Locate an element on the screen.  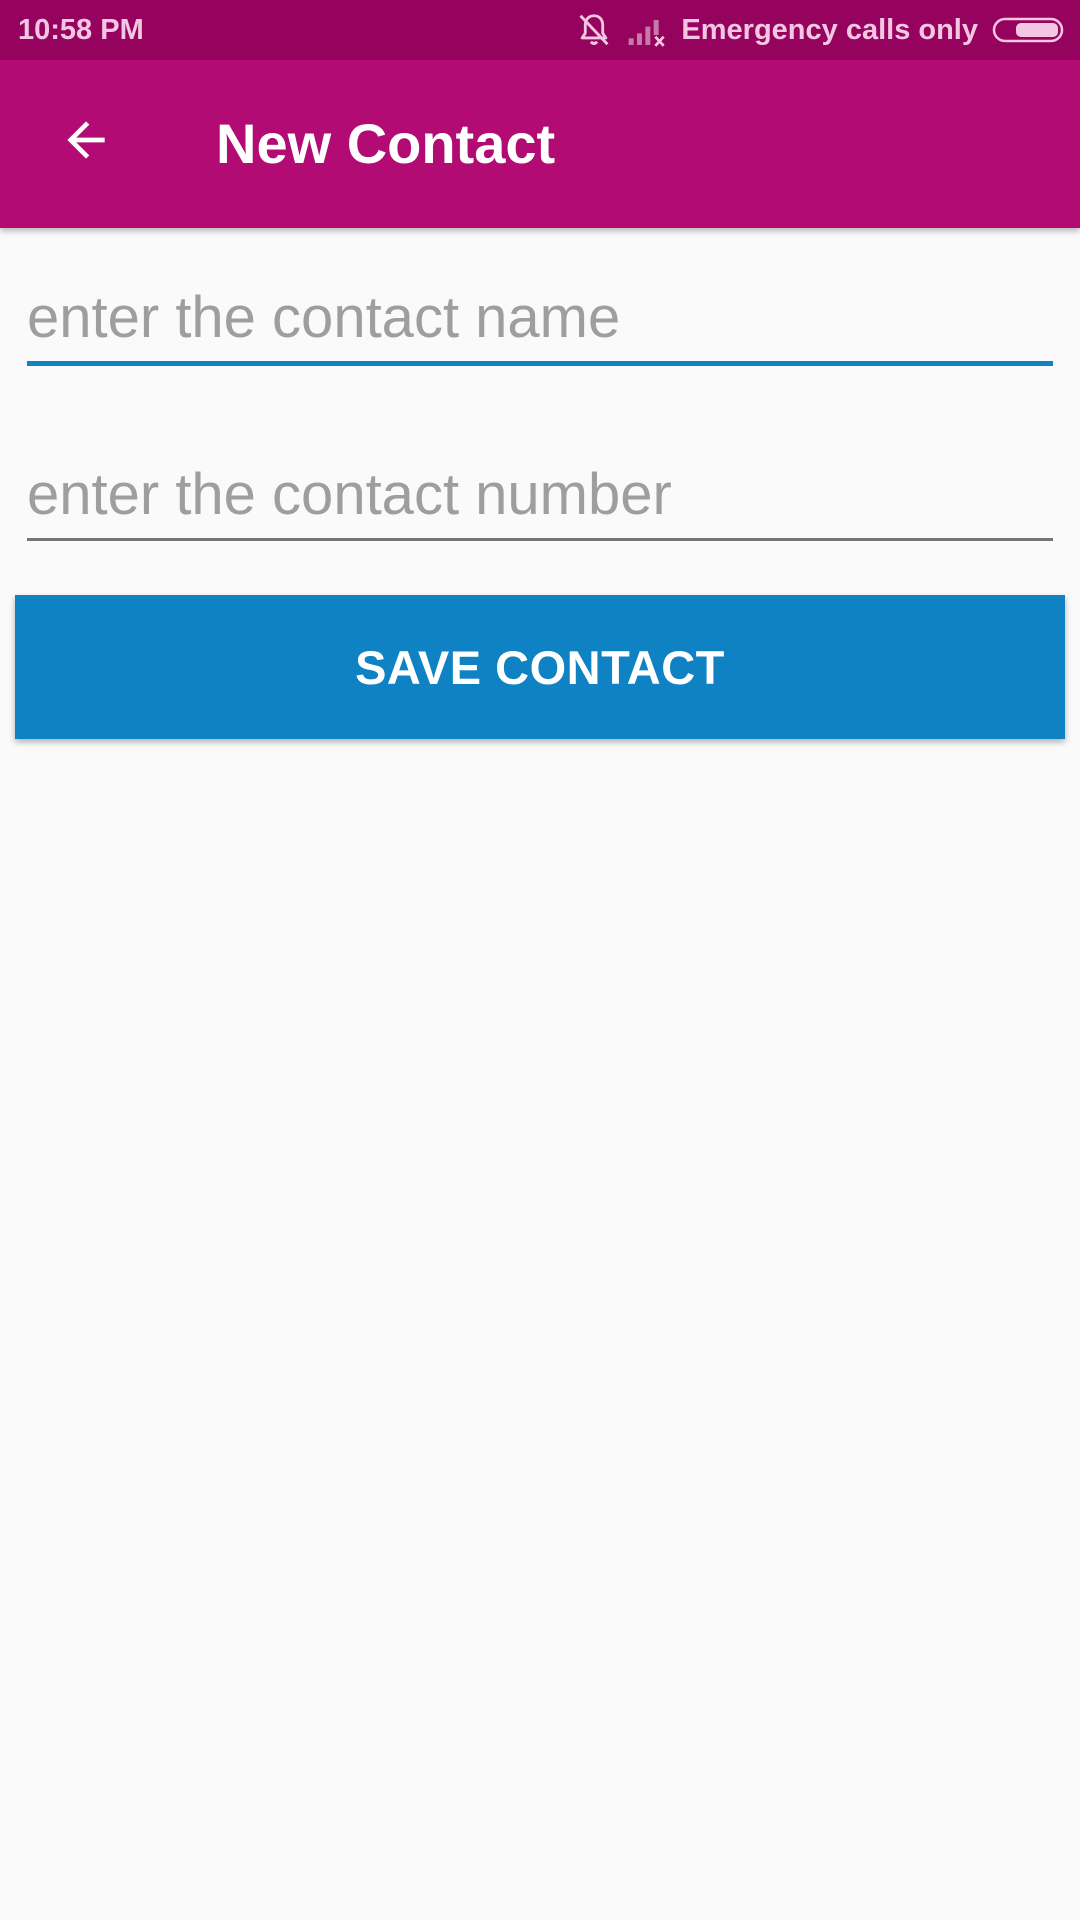
page-title: New Contact is located at coordinates (386, 143).